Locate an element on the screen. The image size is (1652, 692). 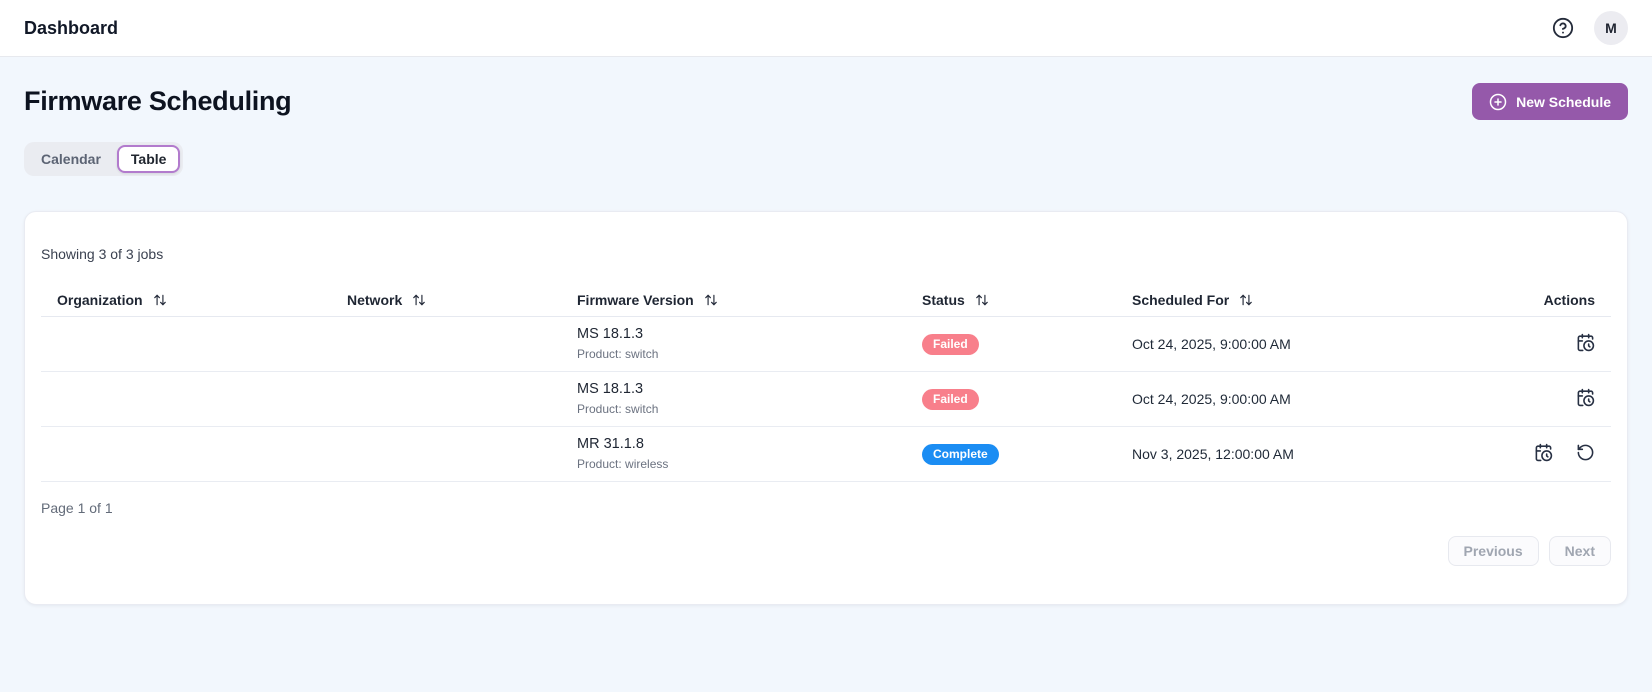
rotate-ccw-icon is located at coordinates (1585, 452).